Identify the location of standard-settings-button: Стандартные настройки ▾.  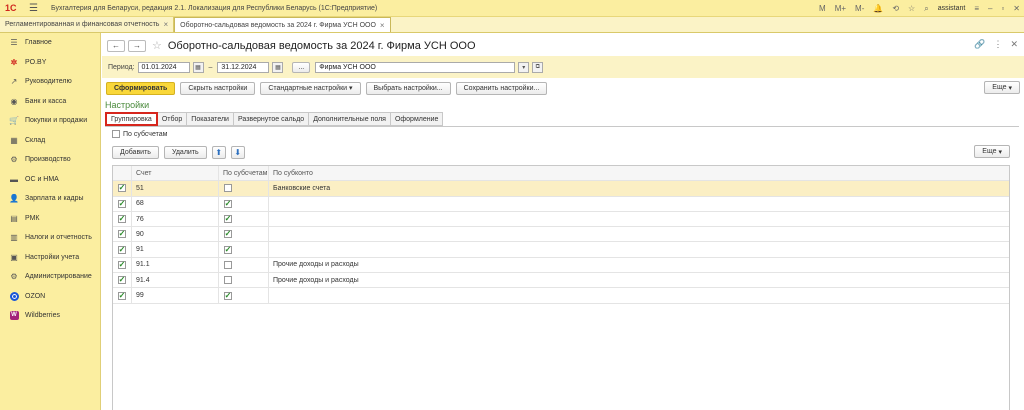
(310, 88).